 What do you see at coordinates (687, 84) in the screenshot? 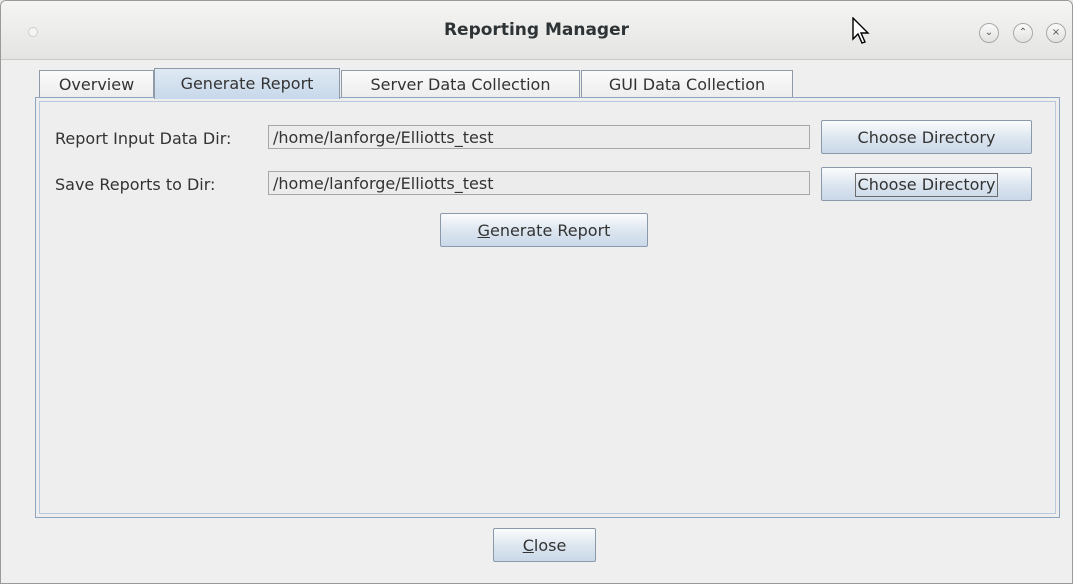
I see `tab-gui-data-collection: GUI Data Collection` at bounding box center [687, 84].